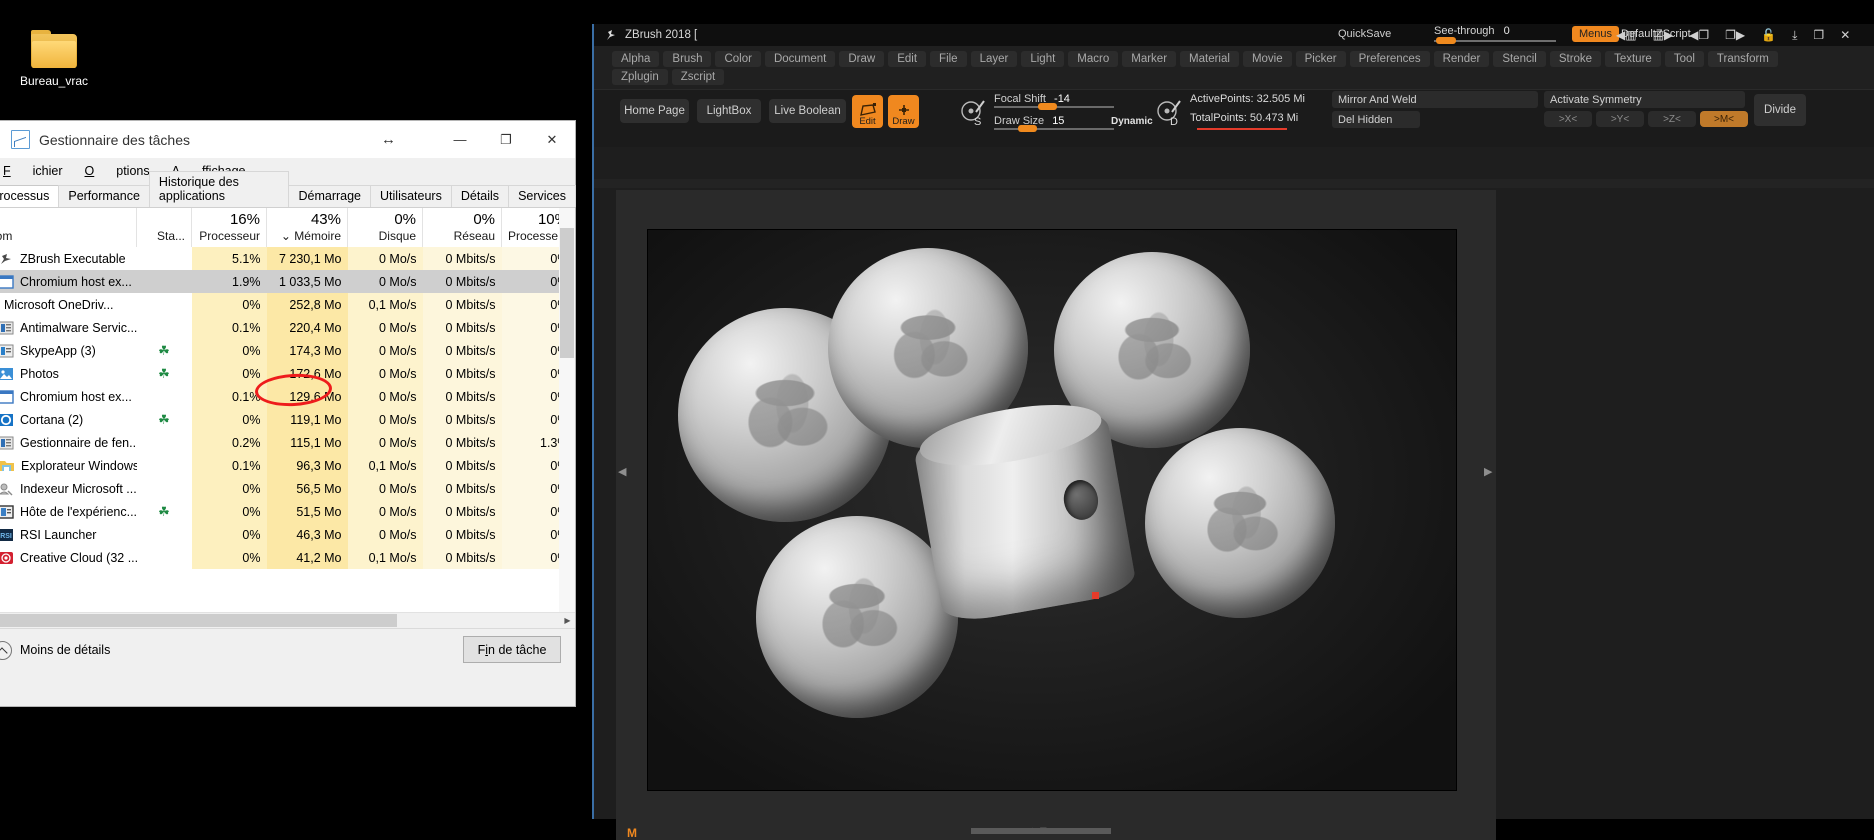 The height and width of the screenshot is (840, 1874). I want to click on zbrush-menu-picker: Picker, so click(1320, 59).